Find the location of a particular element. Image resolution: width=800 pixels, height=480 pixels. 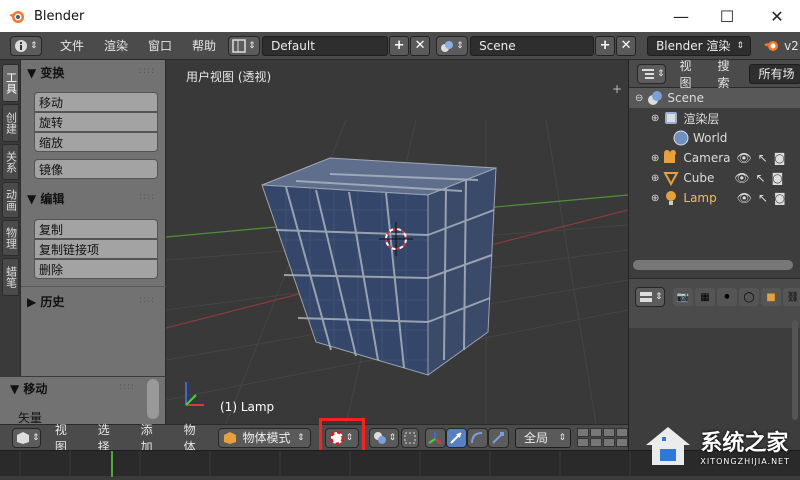

constraints-tab-icon: ⛓ is located at coordinates (791, 297).